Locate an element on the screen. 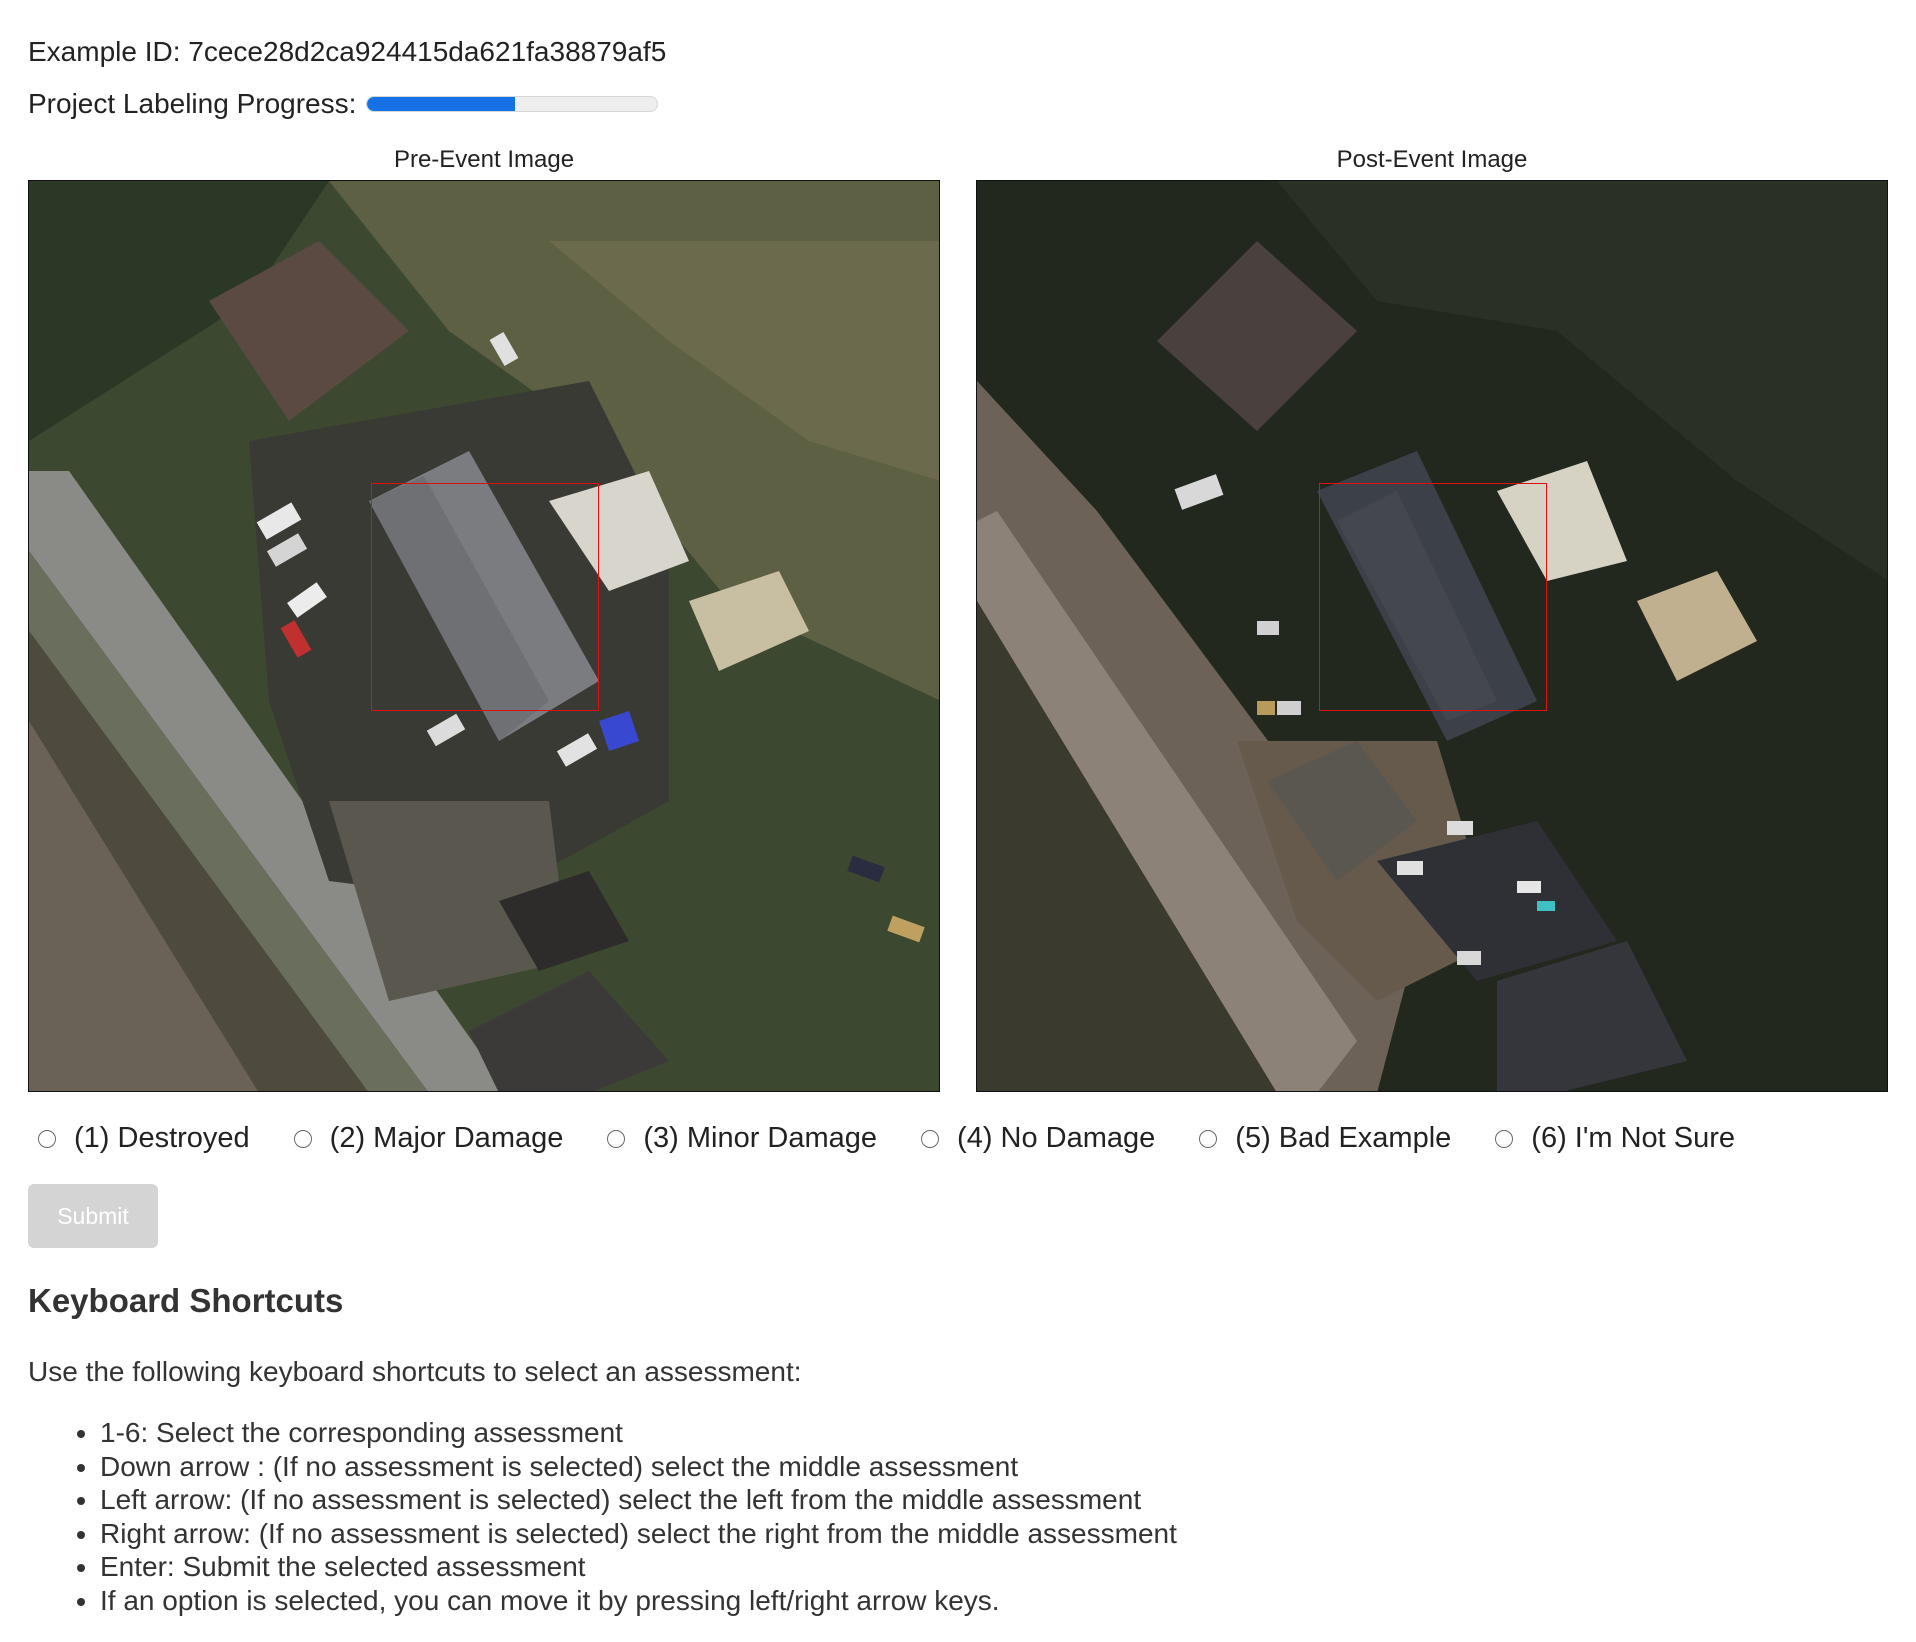  list-item: Enter: Submit the selected assessment is located at coordinates (638, 1567).